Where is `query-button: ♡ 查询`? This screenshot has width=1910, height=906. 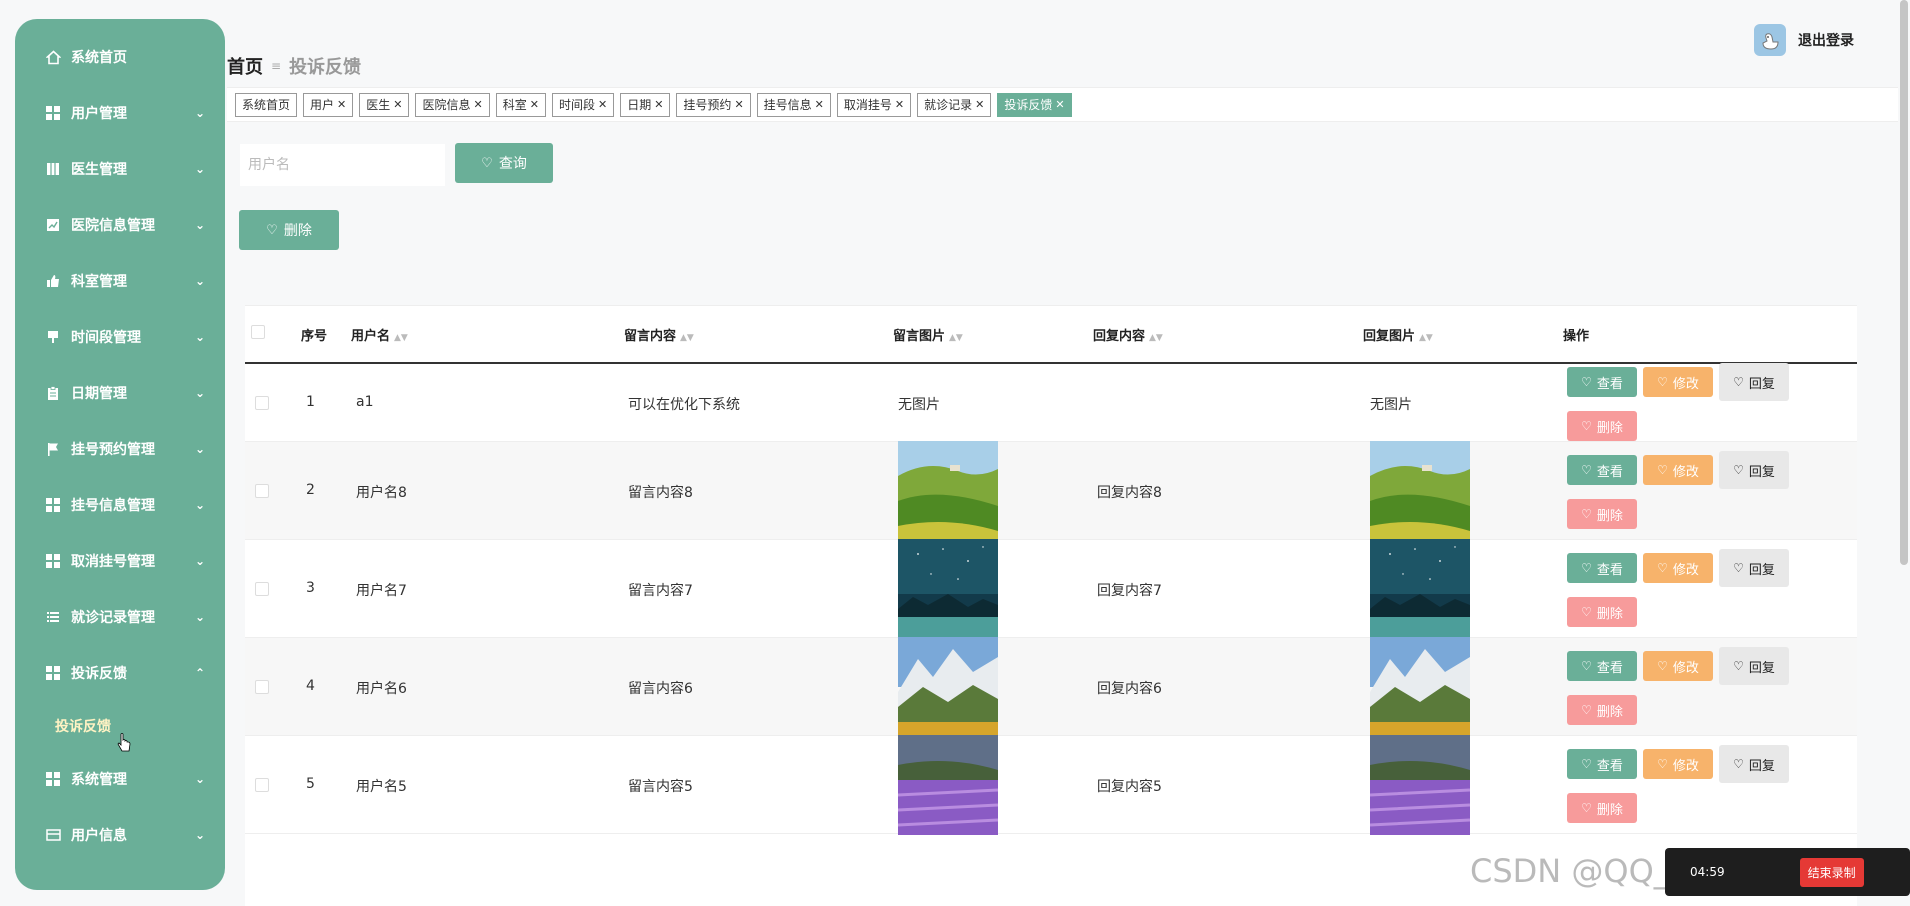 query-button: ♡ 查询 is located at coordinates (504, 163).